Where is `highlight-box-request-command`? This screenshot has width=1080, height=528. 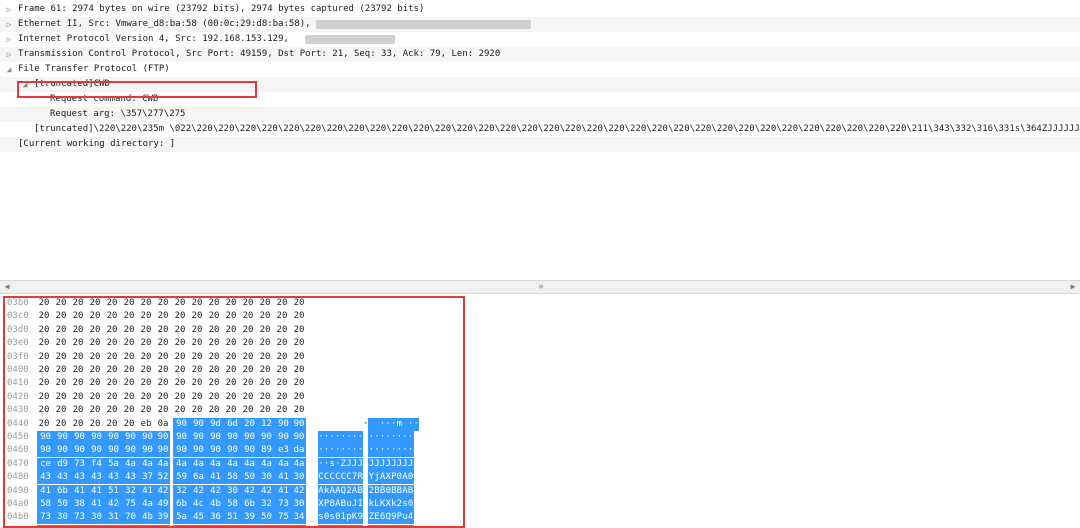 highlight-box-request-command is located at coordinates (137, 89).